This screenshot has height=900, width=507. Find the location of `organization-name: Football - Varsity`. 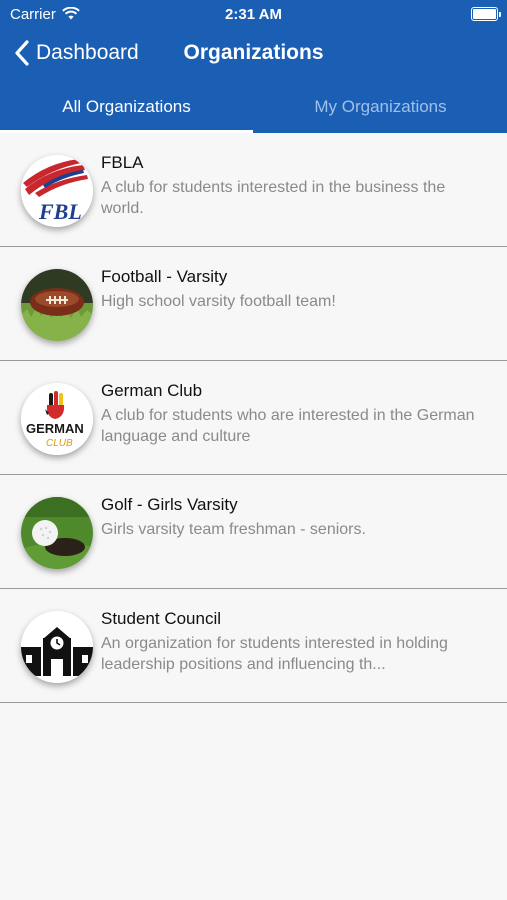

organization-name: Football - Varsity is located at coordinates (164, 276).